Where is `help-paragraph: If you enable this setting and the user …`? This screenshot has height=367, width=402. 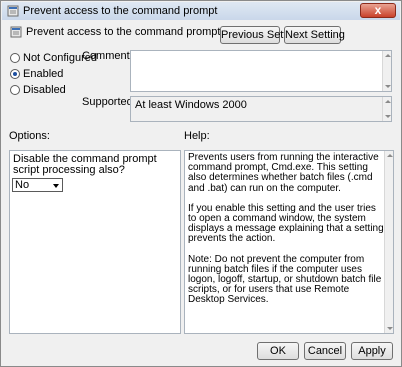 help-paragraph: If you enable this setting and the user … is located at coordinates (286, 223).